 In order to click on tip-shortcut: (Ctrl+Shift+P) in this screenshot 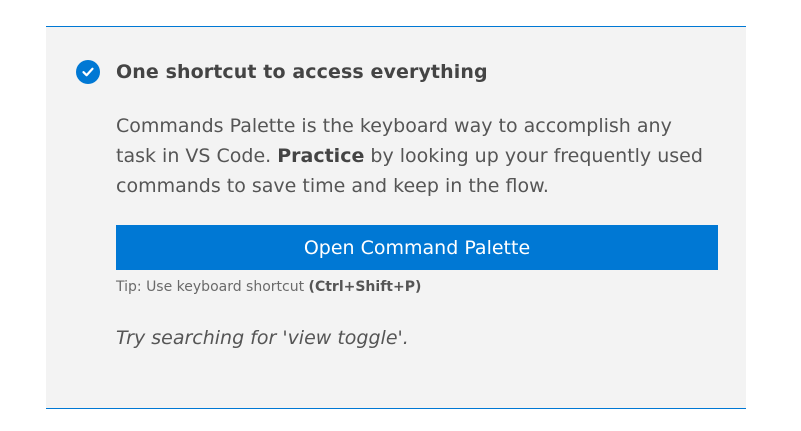, I will do `click(365, 287)`.